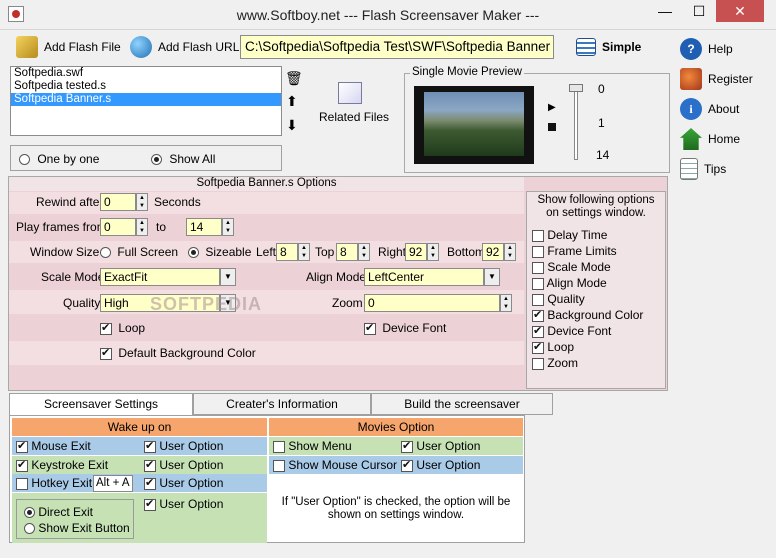 The image size is (776, 558). Describe the element at coordinates (740, 11) in the screenshot. I see `close-button: ✕` at that location.